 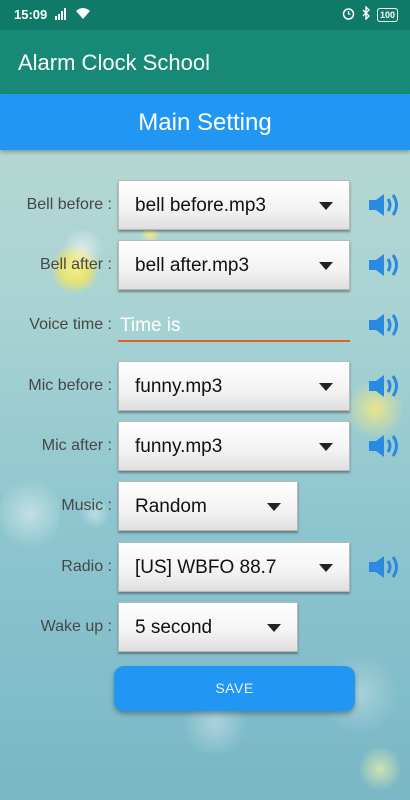 I want to click on voice-time-underline, so click(x=234, y=341).